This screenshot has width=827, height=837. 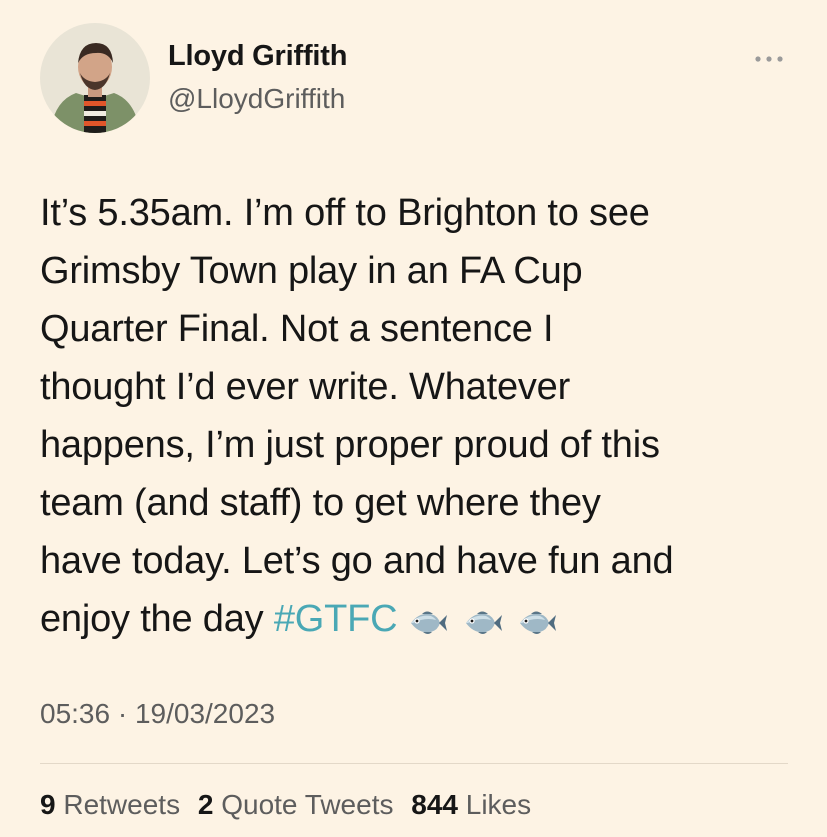 I want to click on tweet-text-last-line: enjoy the day #GTFC, so click(x=420, y=620).